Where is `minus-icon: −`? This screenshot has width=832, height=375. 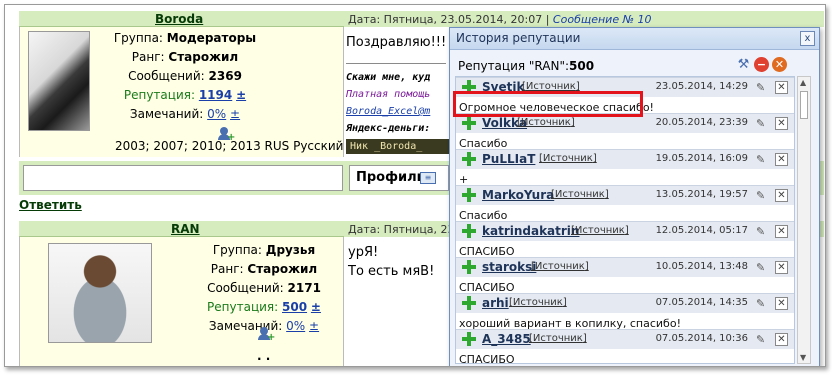 minus-icon: − is located at coordinates (761, 64).